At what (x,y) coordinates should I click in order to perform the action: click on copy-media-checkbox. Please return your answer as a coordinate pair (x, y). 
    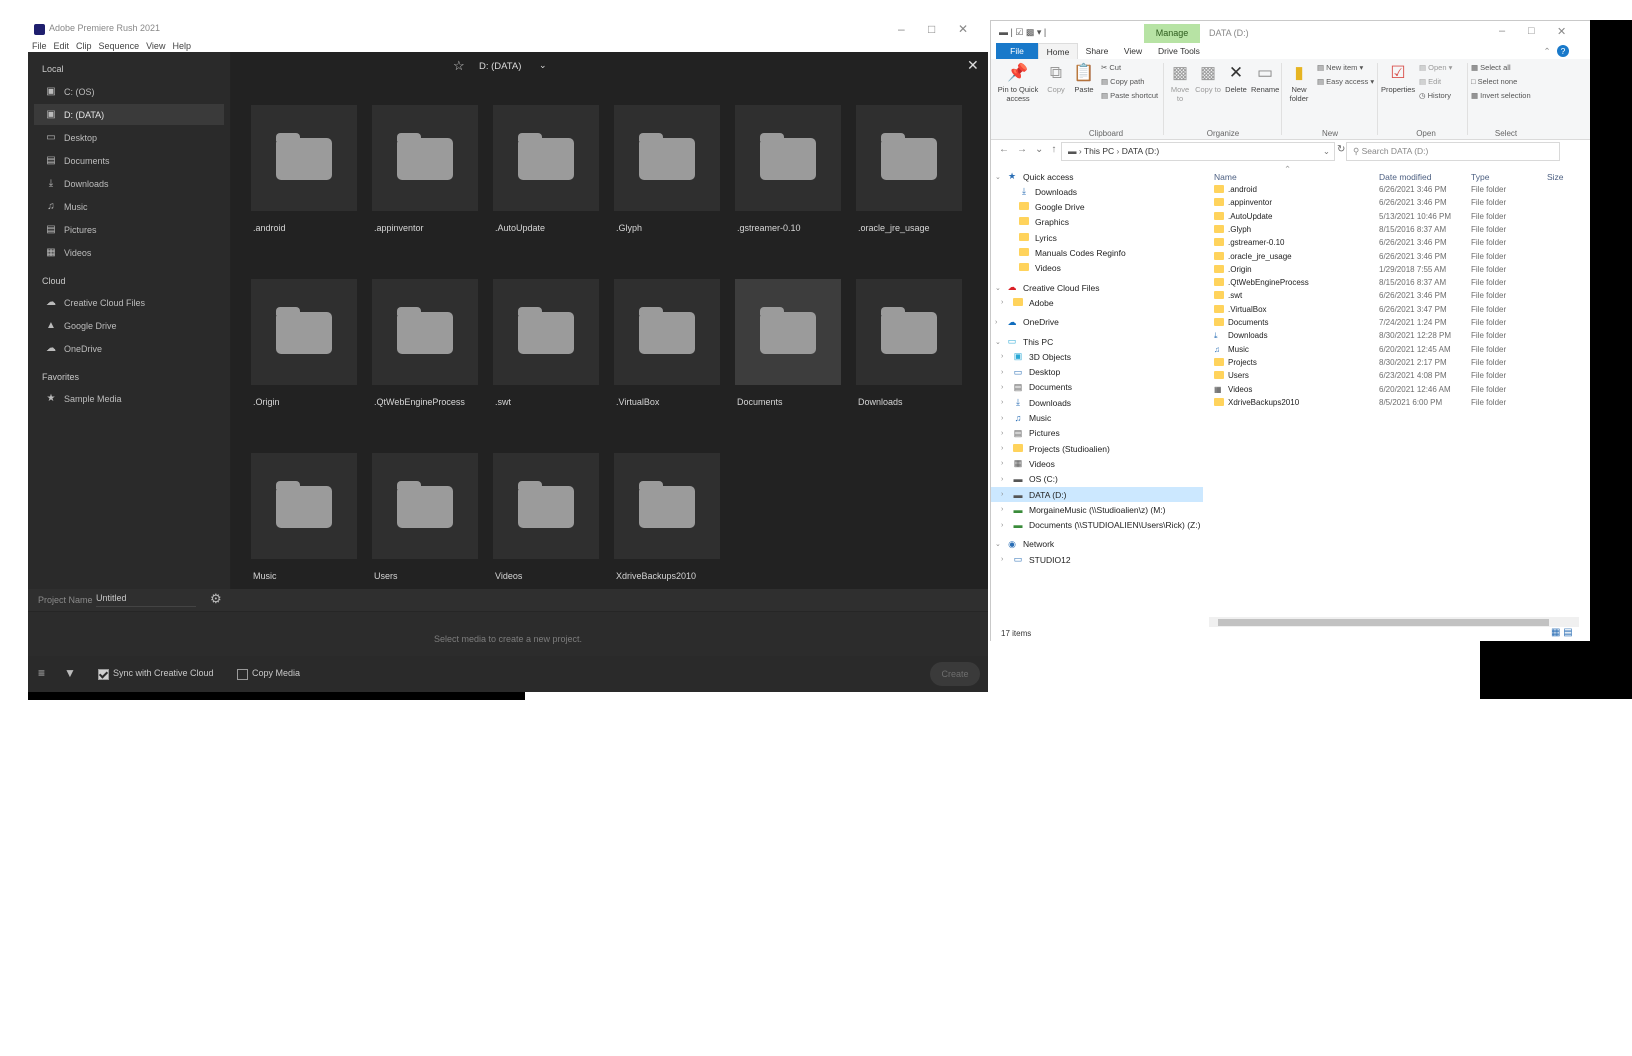
    Looking at the image, I should click on (242, 674).